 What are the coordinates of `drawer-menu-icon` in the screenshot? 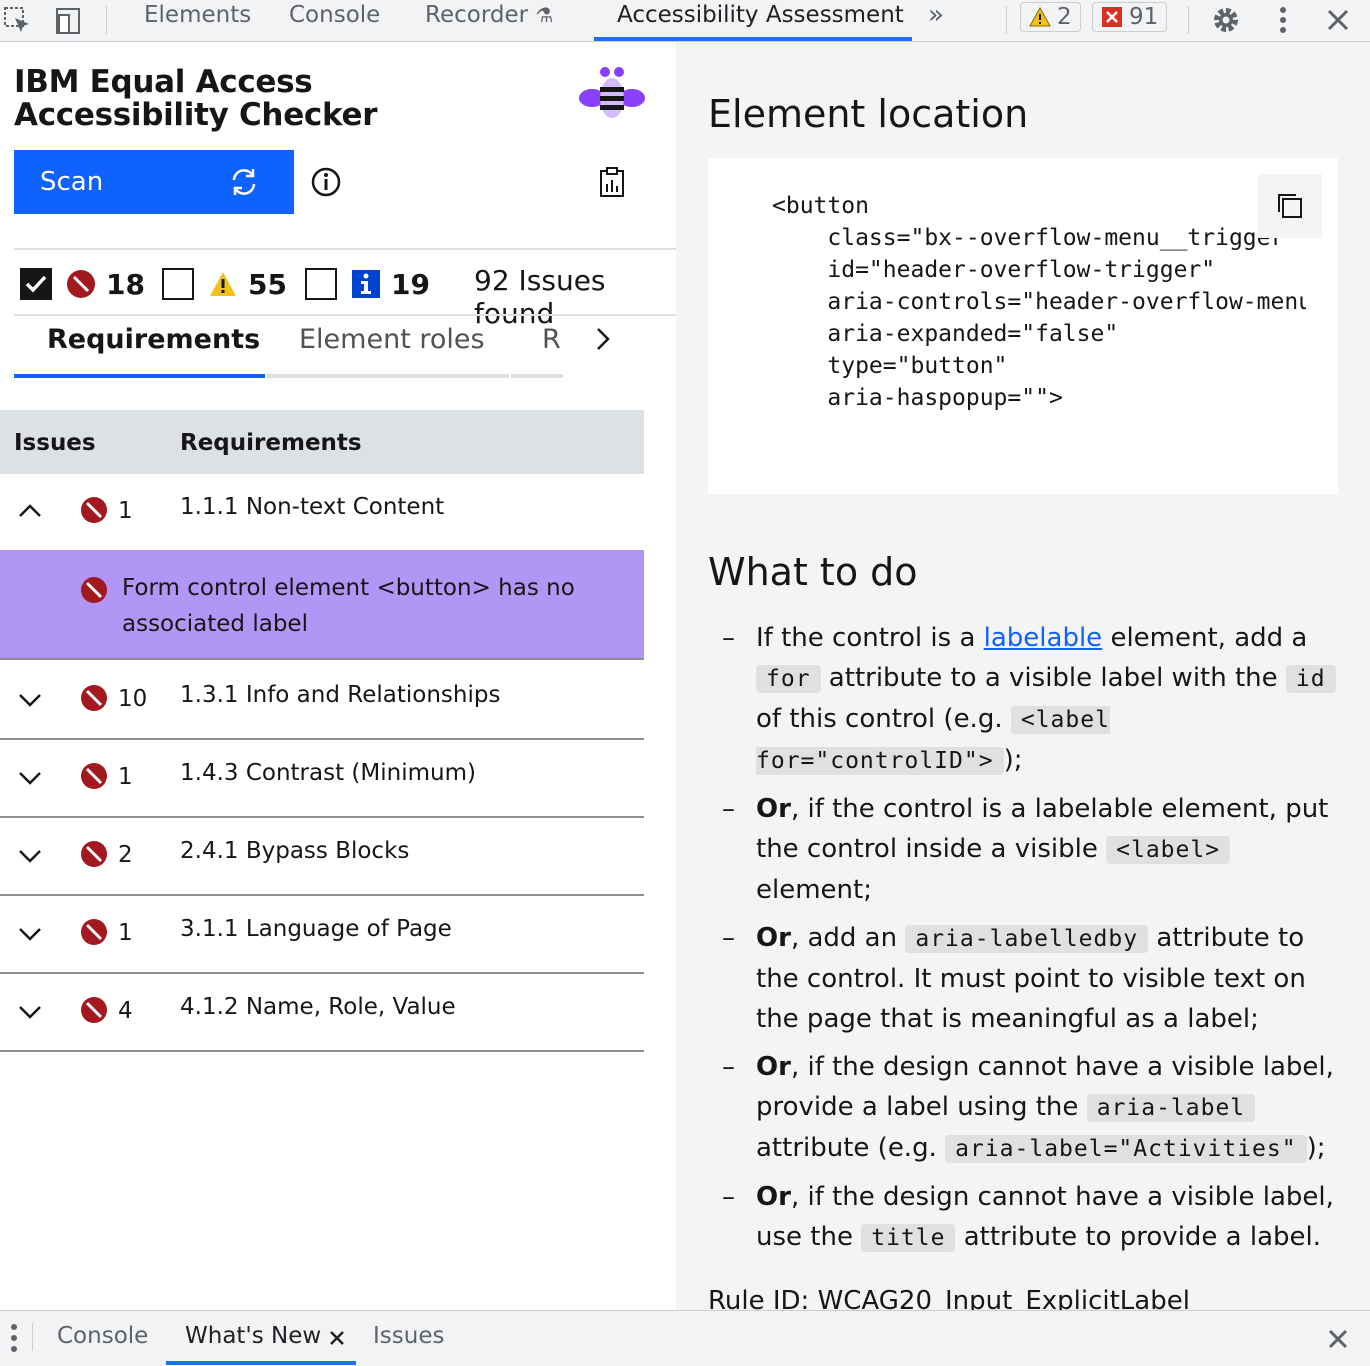 It's located at (14, 1338).